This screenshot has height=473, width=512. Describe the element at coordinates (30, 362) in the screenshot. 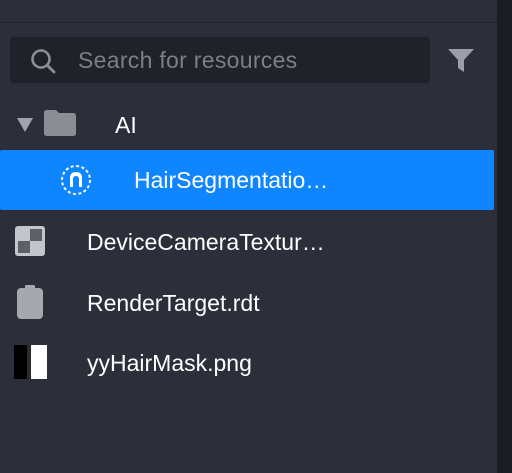

I see `image-mask-icon` at that location.